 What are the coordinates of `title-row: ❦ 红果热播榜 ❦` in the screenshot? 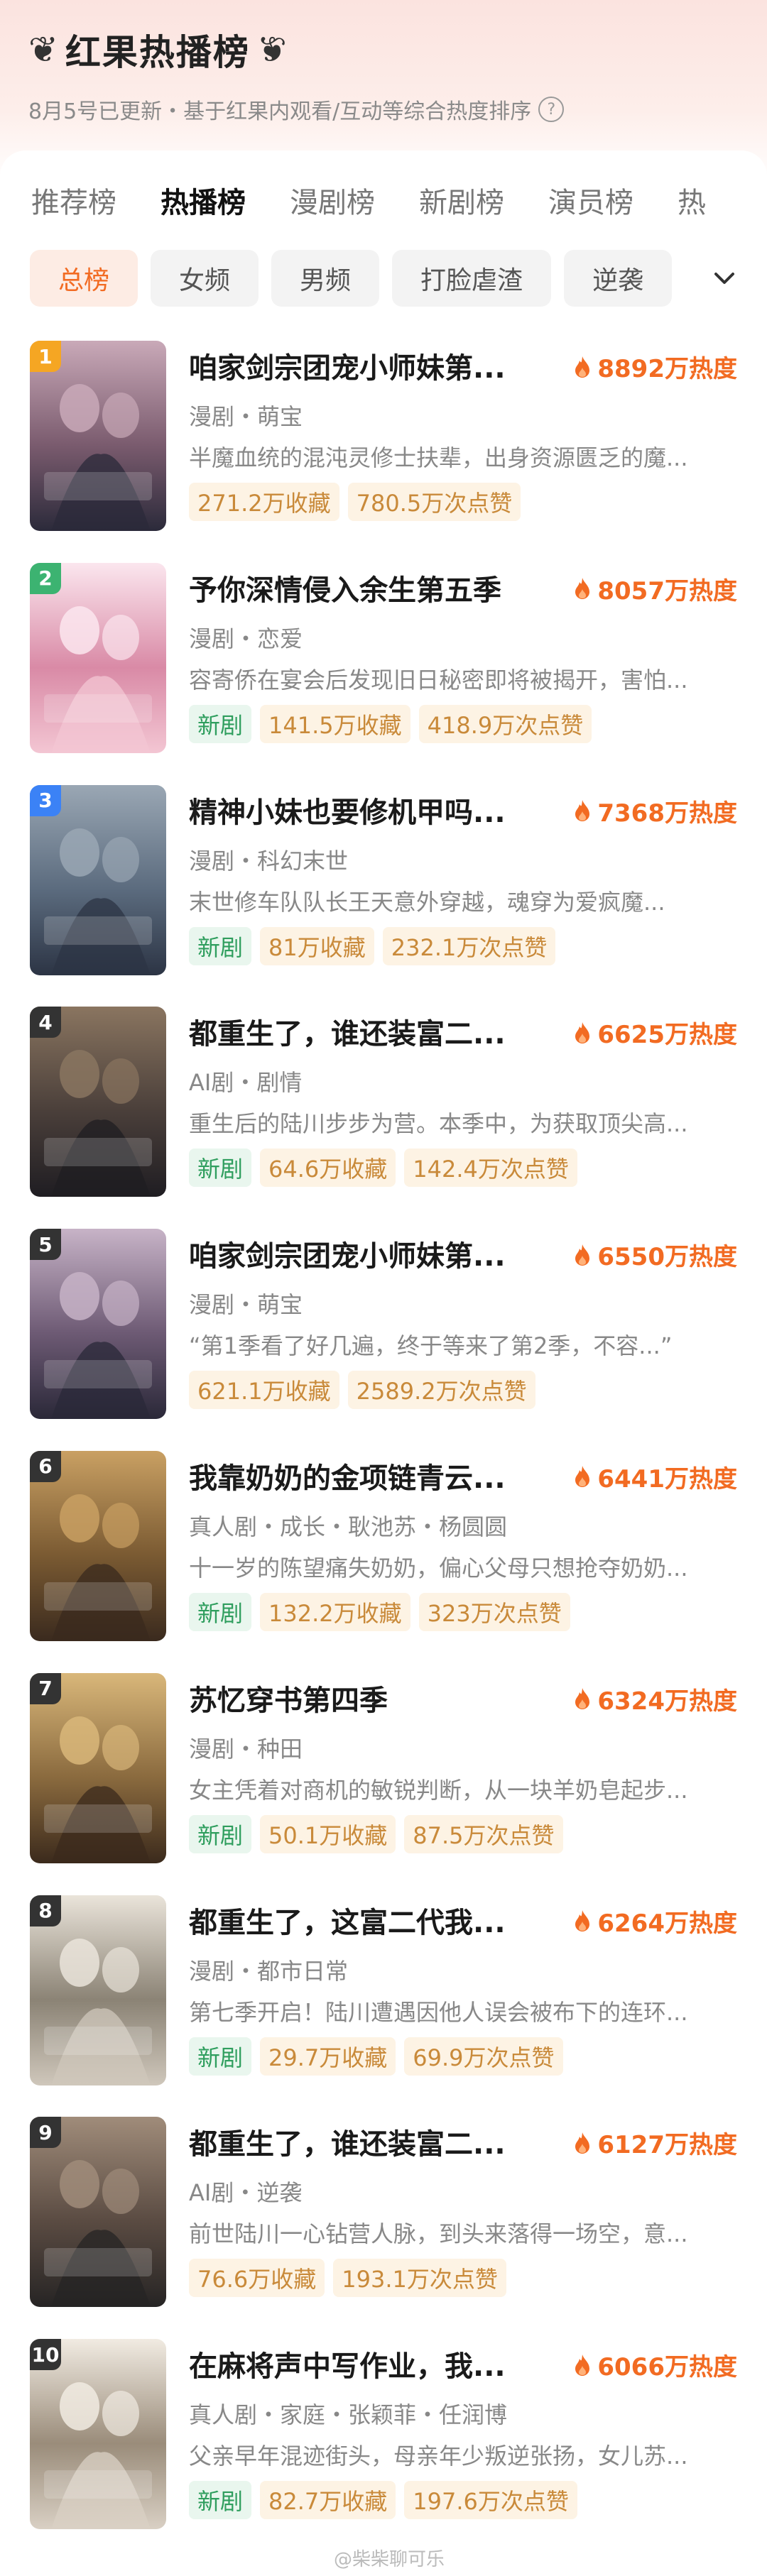 It's located at (383, 49).